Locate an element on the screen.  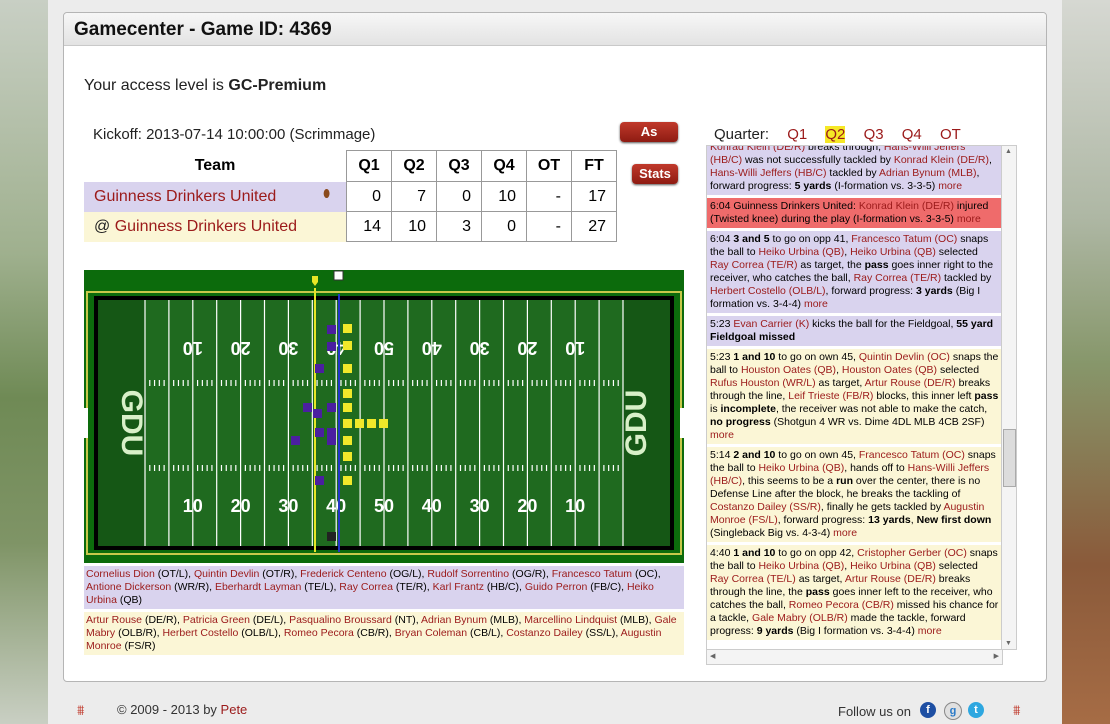
player-link: Rufus Houston (WR/L) is located at coordinates (763, 383).